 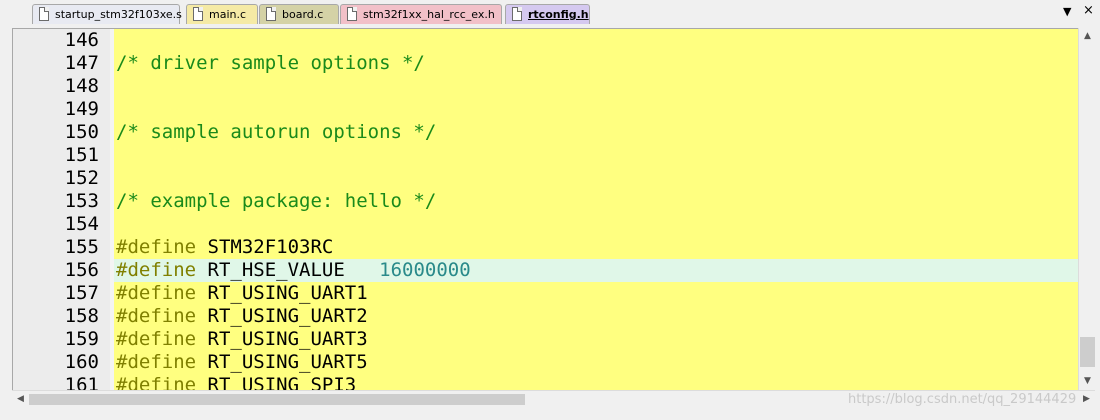 What do you see at coordinates (276, 270) in the screenshot?
I see `macro-name: RT_HSE_VALUE` at bounding box center [276, 270].